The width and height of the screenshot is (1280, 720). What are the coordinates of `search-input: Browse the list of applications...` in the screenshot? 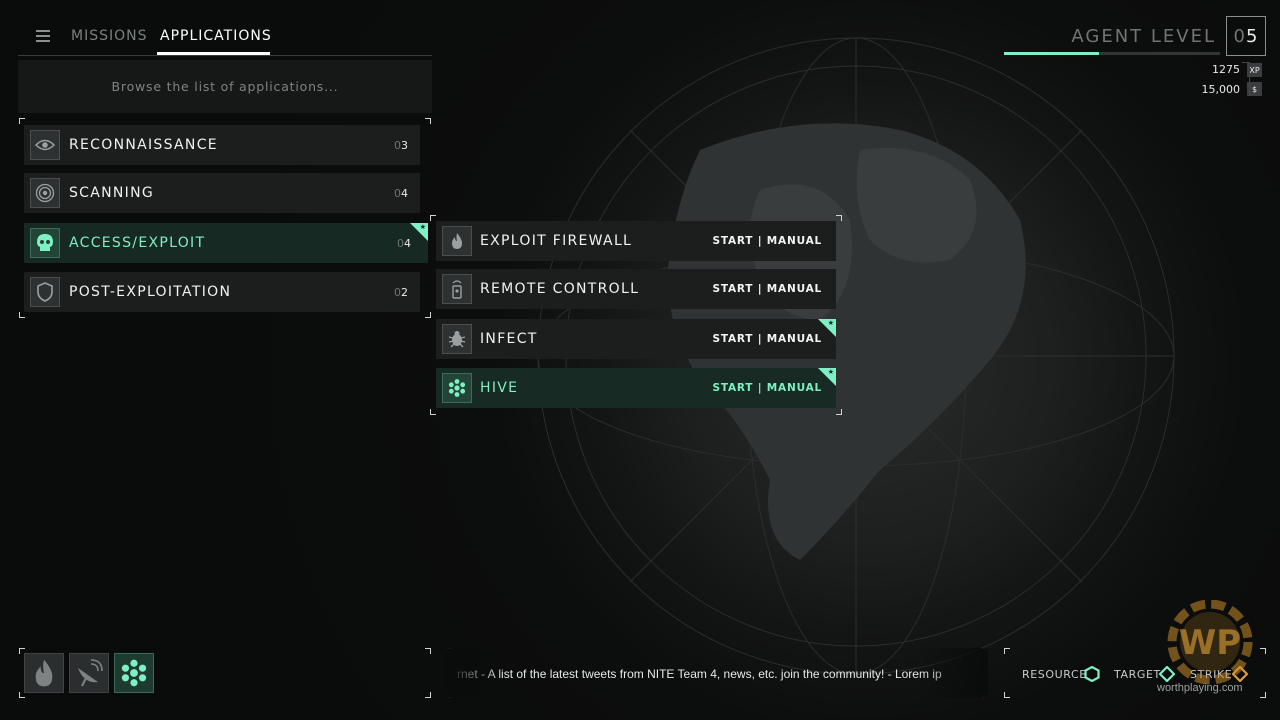 It's located at (225, 86).